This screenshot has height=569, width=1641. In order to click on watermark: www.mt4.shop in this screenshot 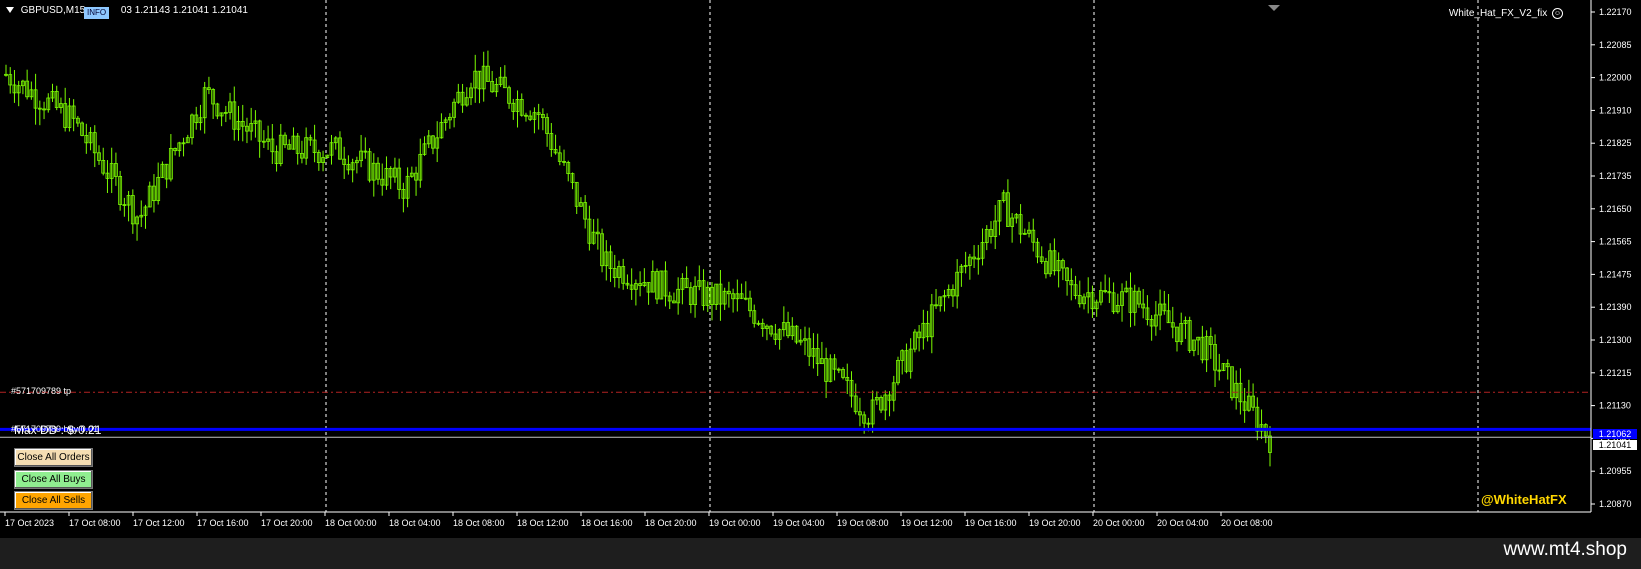, I will do `click(1565, 549)`.